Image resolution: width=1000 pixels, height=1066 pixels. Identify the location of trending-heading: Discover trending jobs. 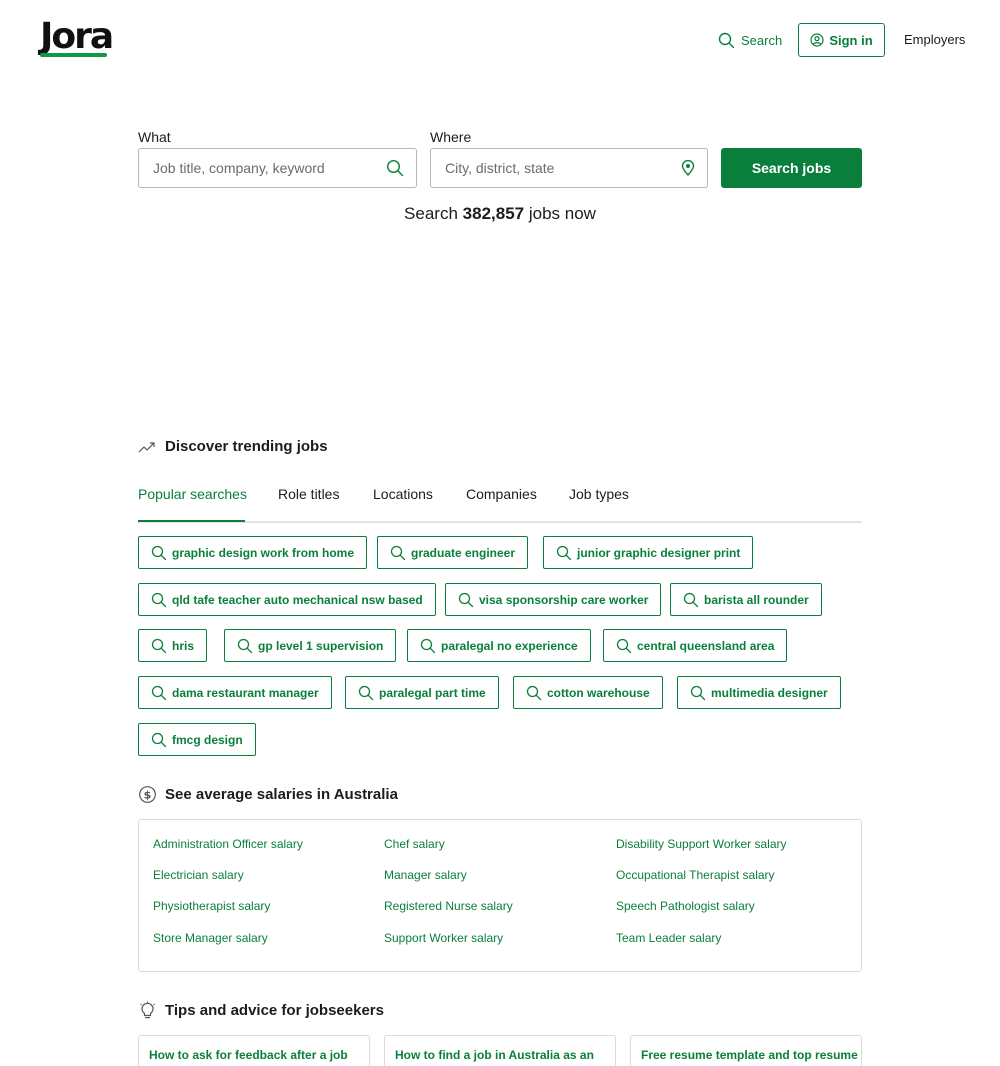
(233, 446).